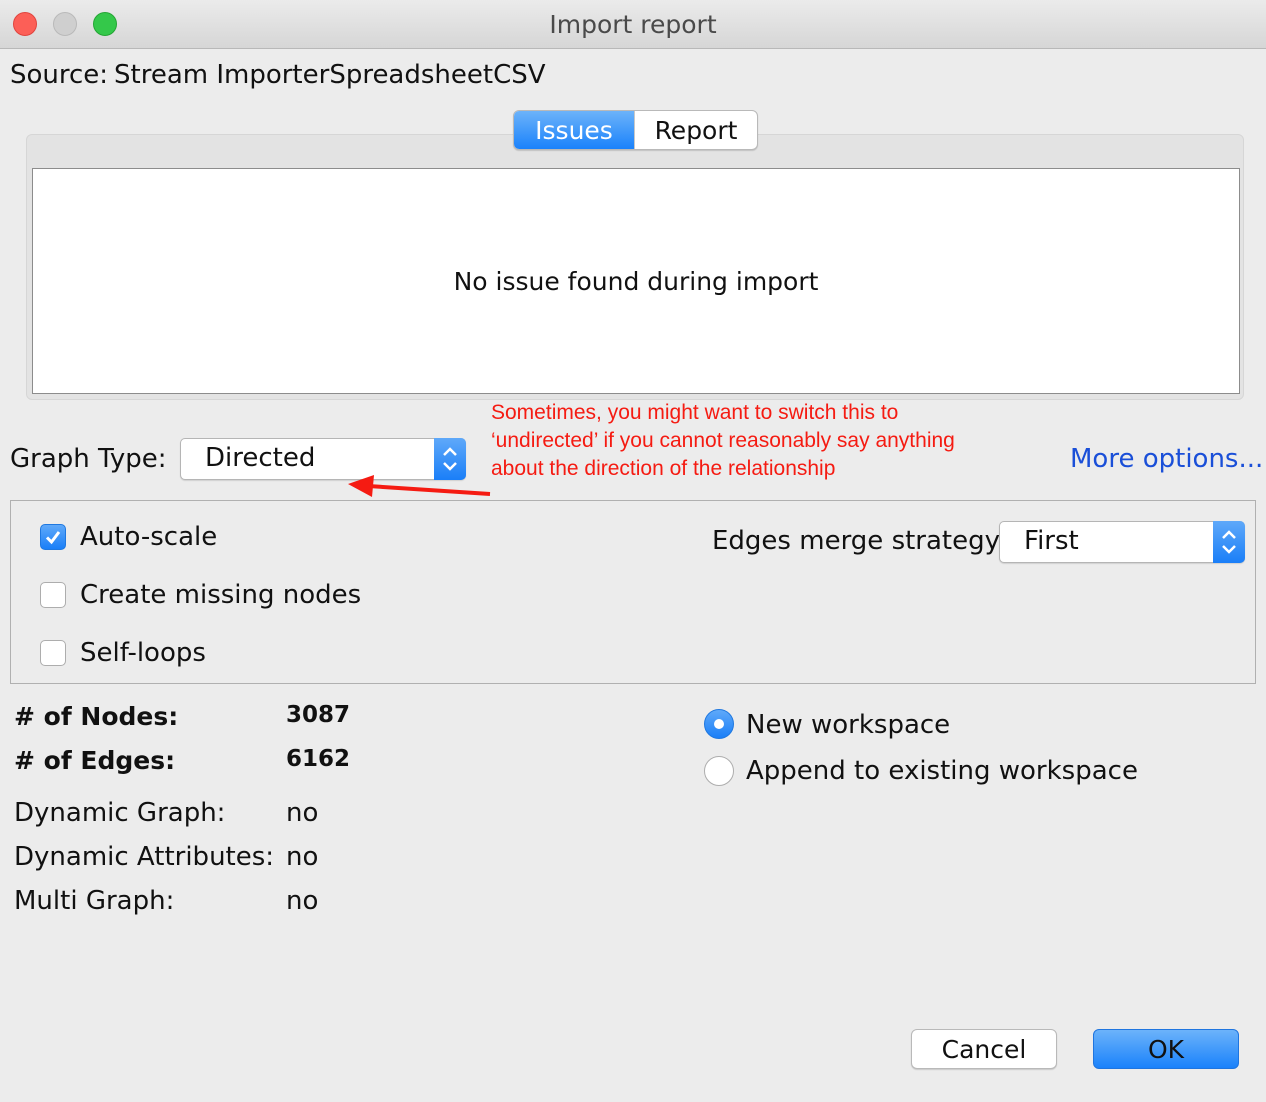 The image size is (1266, 1102). What do you see at coordinates (719, 771) in the screenshot?
I see `append-workspace-radio` at bounding box center [719, 771].